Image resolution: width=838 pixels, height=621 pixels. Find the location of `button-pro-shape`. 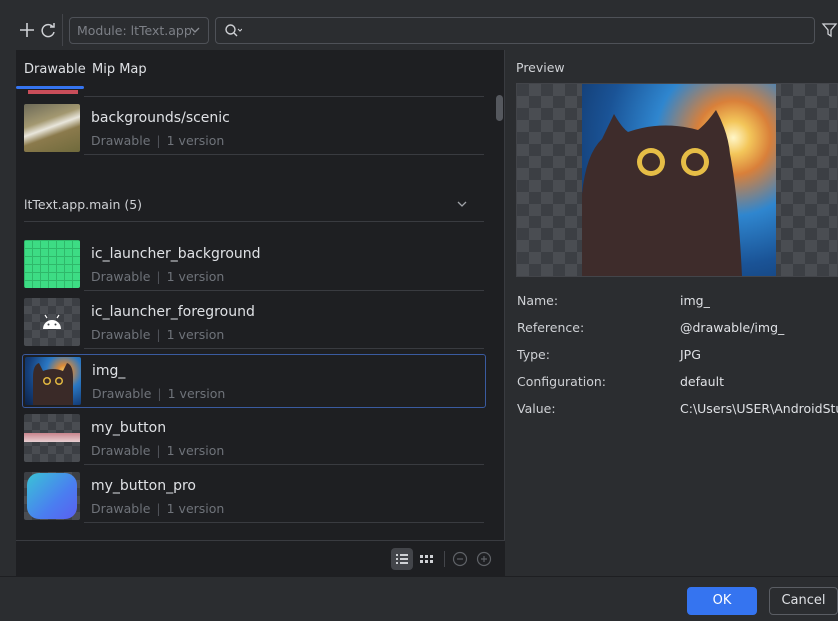

button-pro-shape is located at coordinates (52, 496).